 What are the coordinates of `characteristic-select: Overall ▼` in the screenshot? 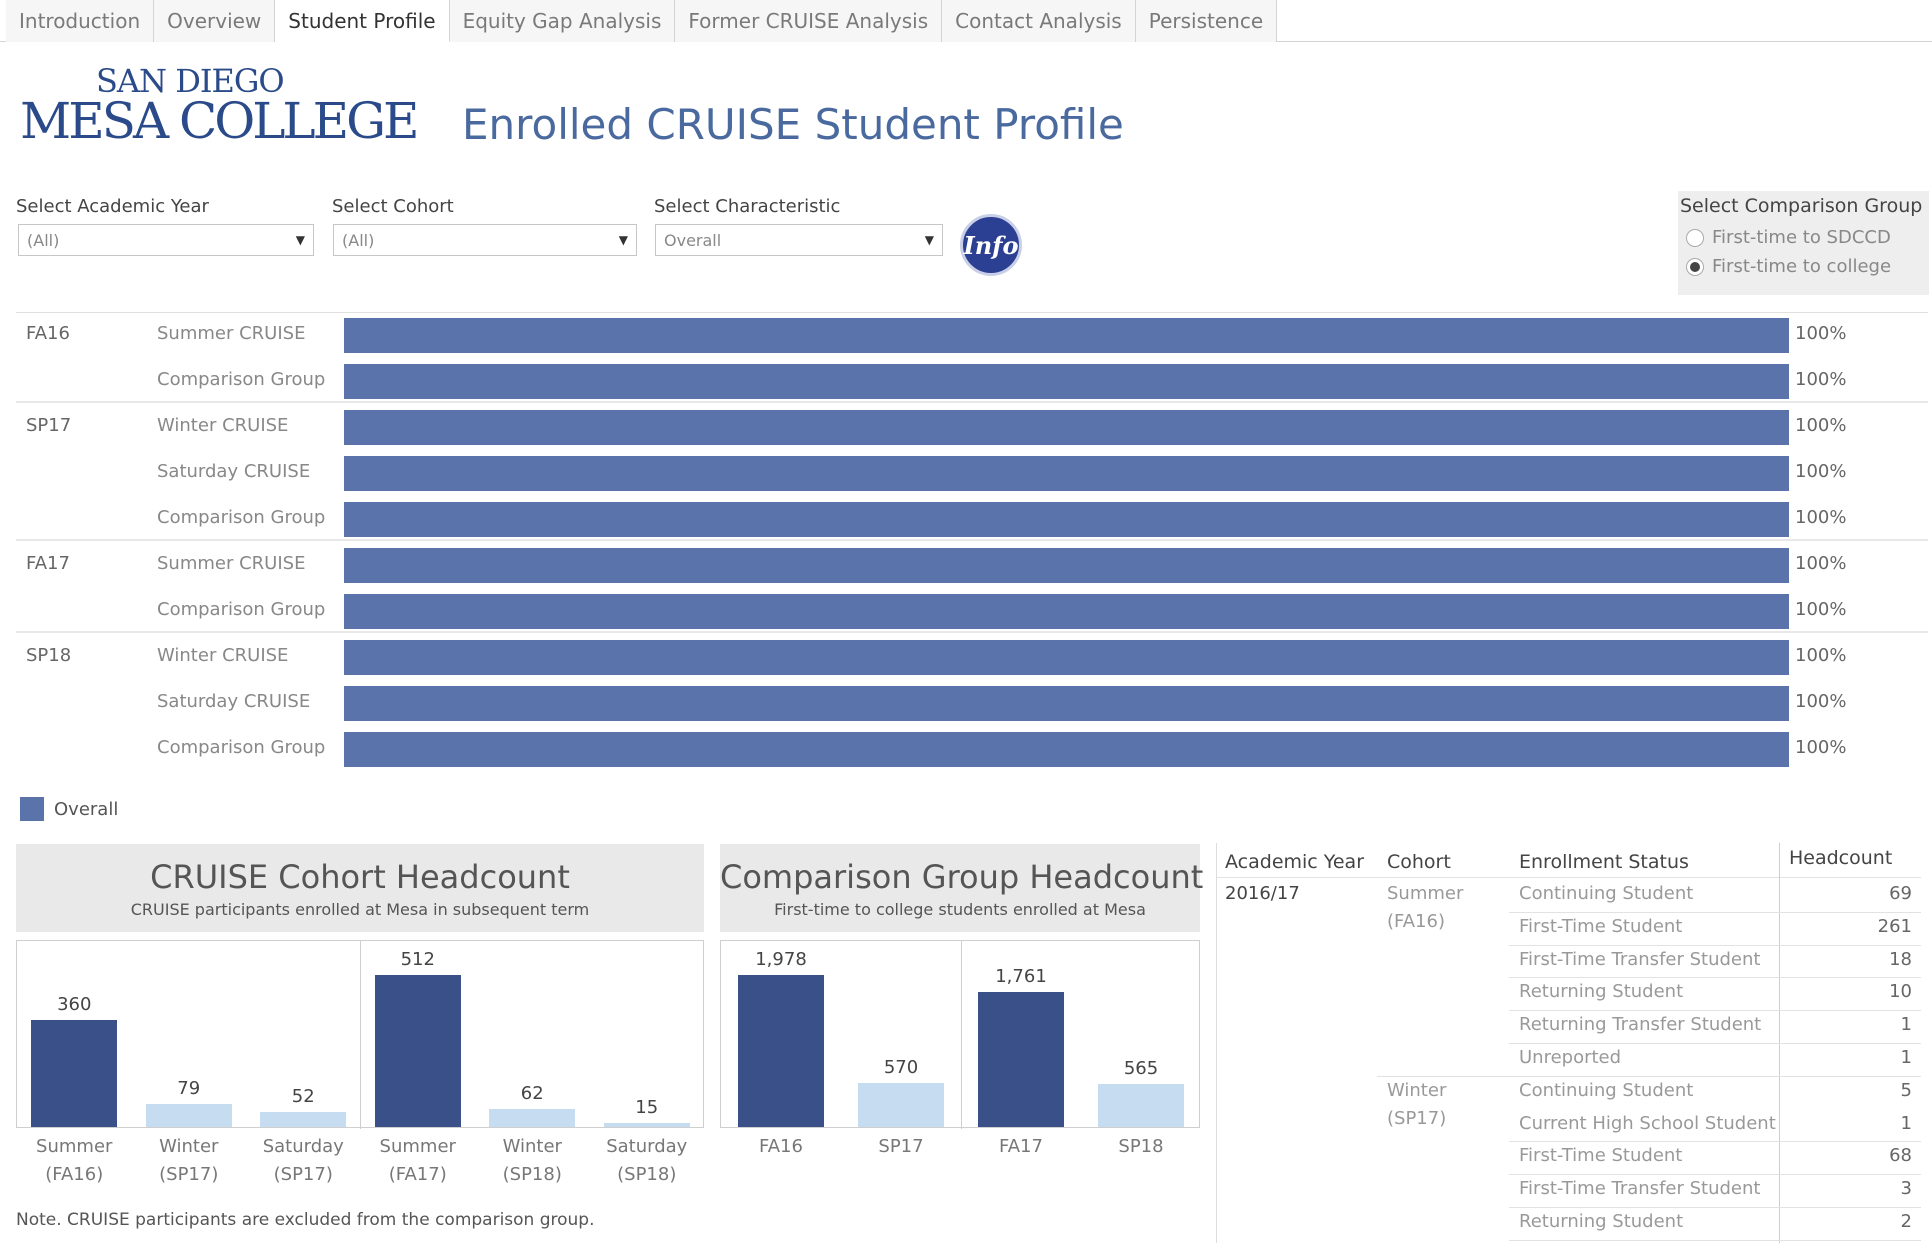 It's located at (799, 240).